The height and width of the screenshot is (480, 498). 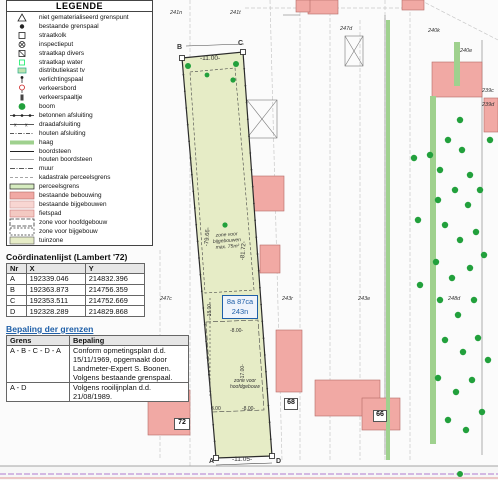 I want to click on circle-x-icon, so click(x=22, y=44).